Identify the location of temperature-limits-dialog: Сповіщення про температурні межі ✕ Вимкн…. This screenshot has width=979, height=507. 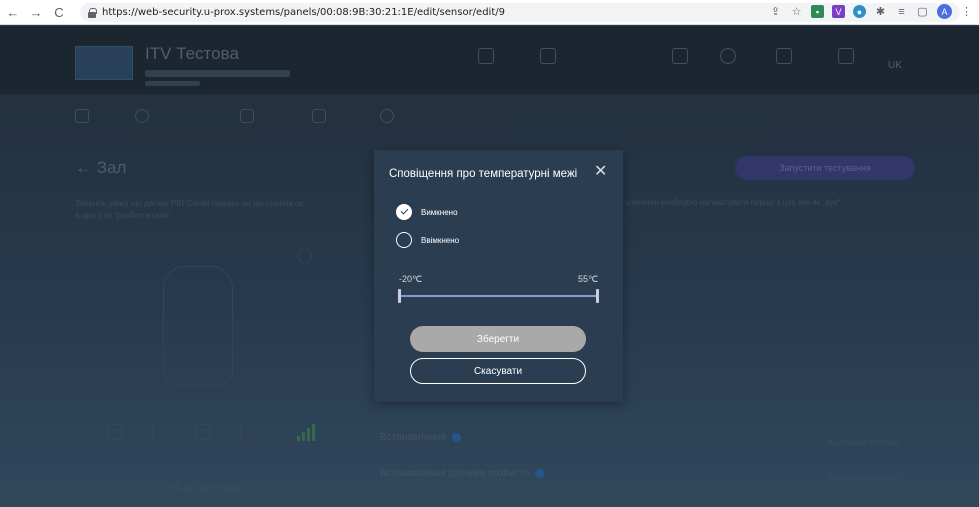
(498, 276).